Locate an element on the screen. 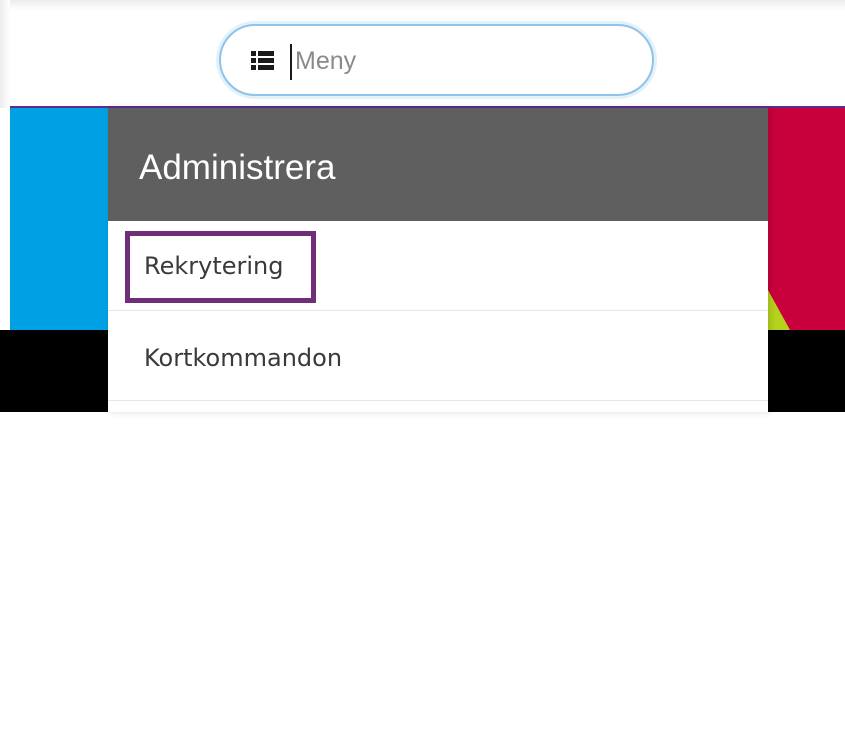  banner-caption-strip: n pensio is located at coordinates (55, 529).